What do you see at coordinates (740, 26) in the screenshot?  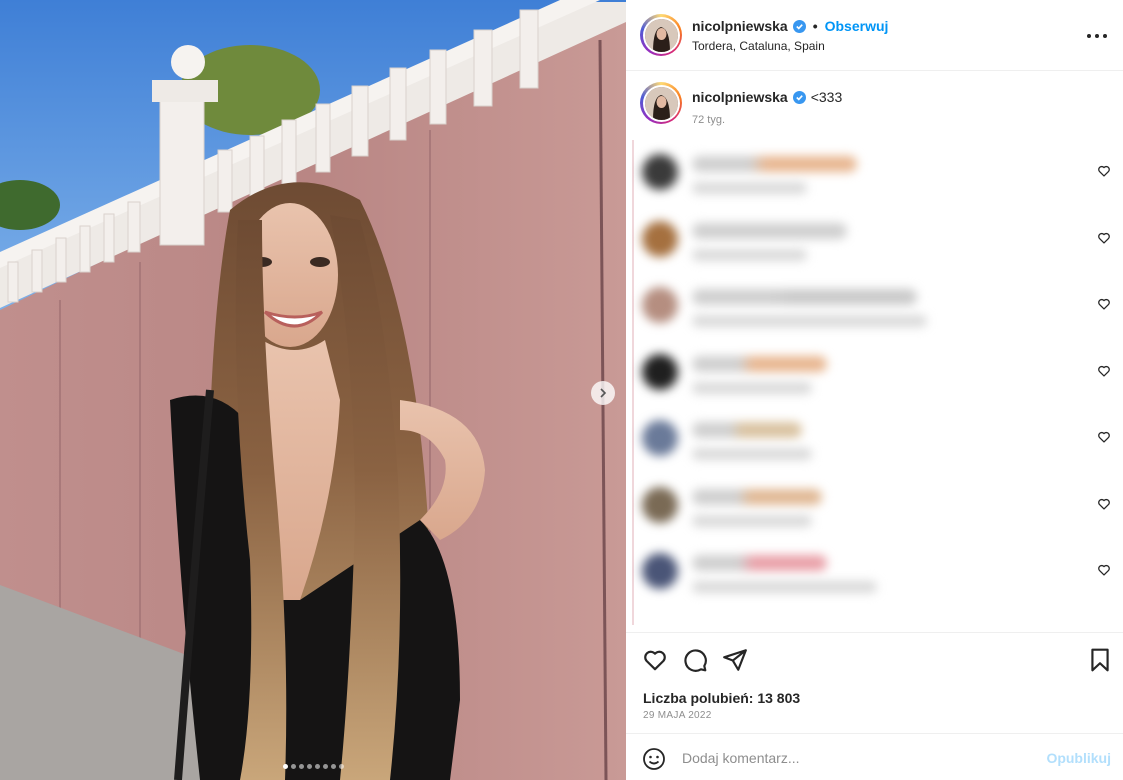 I see `author-username: nicolpniewska` at bounding box center [740, 26].